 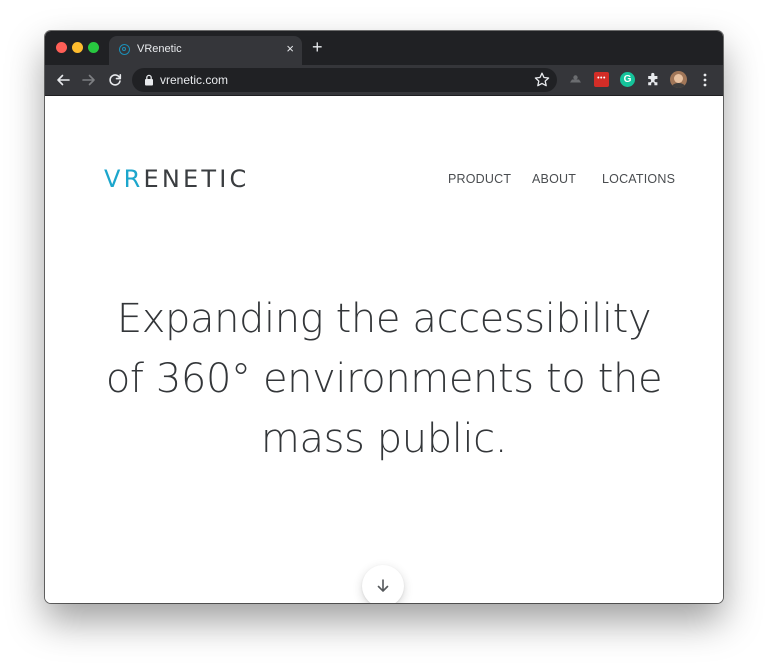 I want to click on hero-line: of 360° environments to the, so click(x=384, y=379).